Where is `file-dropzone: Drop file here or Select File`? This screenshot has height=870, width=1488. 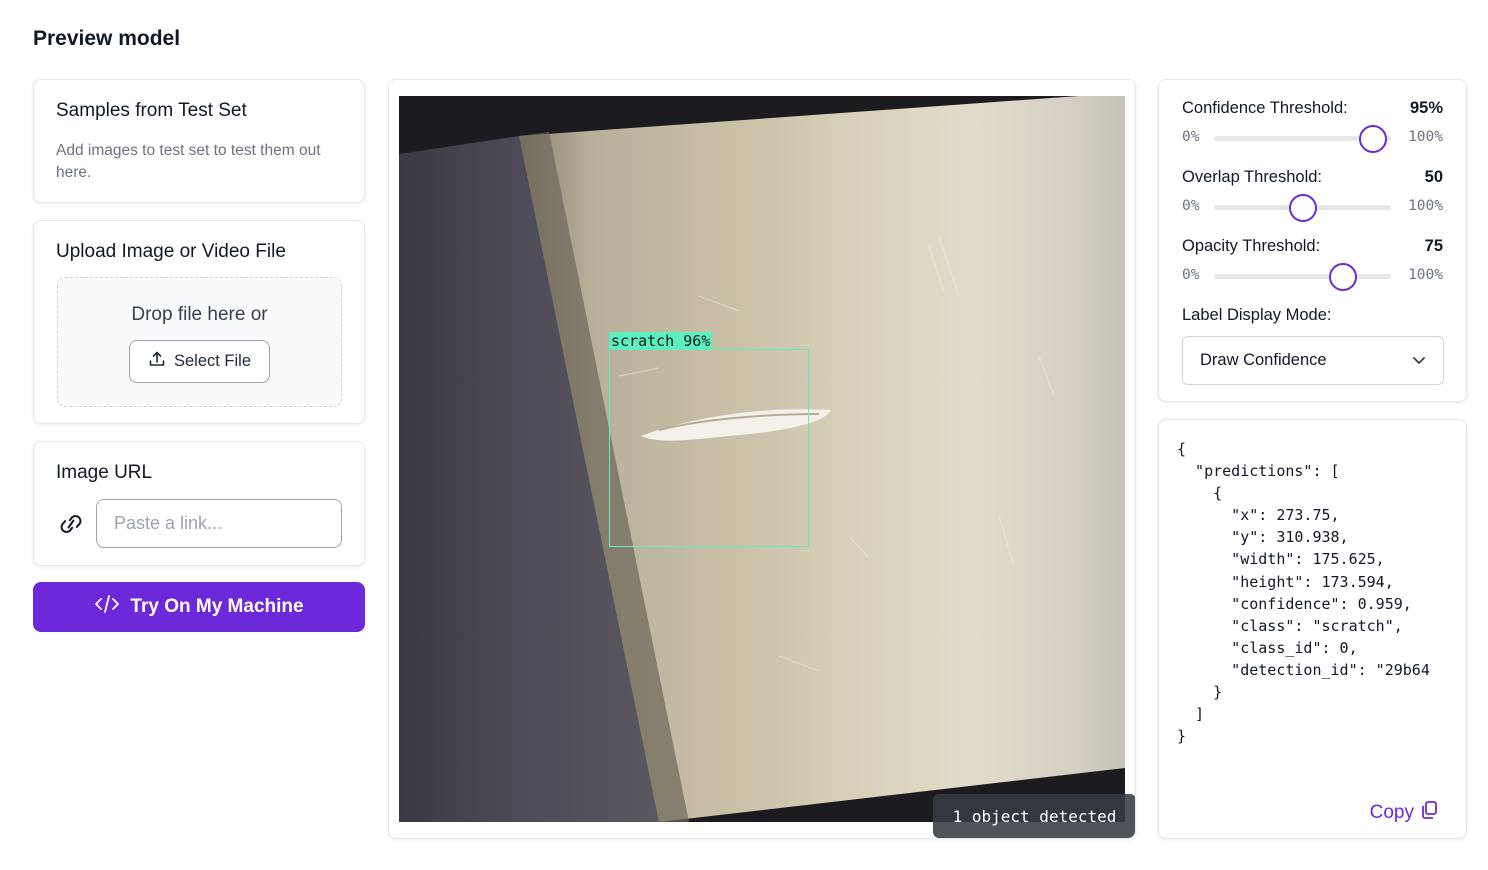
file-dropzone: Drop file here or Select File is located at coordinates (199, 342).